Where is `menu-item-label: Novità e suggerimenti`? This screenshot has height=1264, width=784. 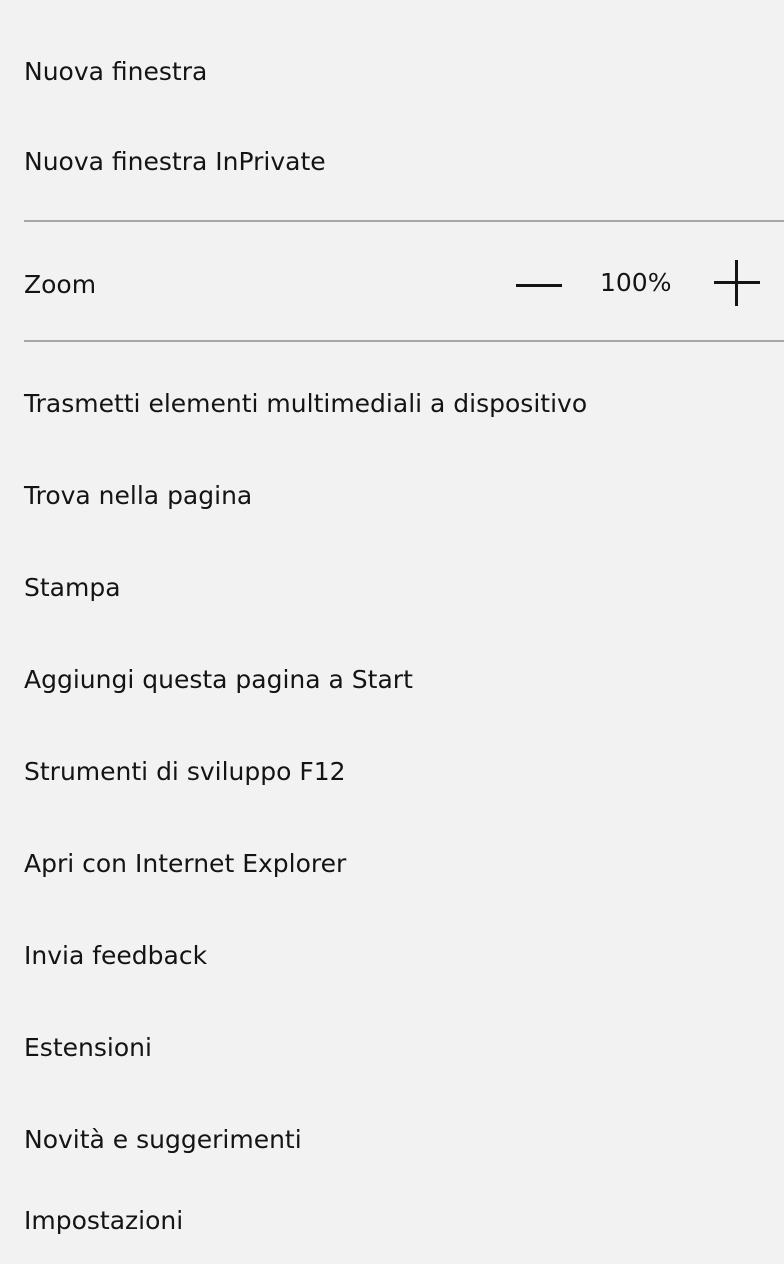
menu-item-label: Novità e suggerimenti is located at coordinates (163, 1139).